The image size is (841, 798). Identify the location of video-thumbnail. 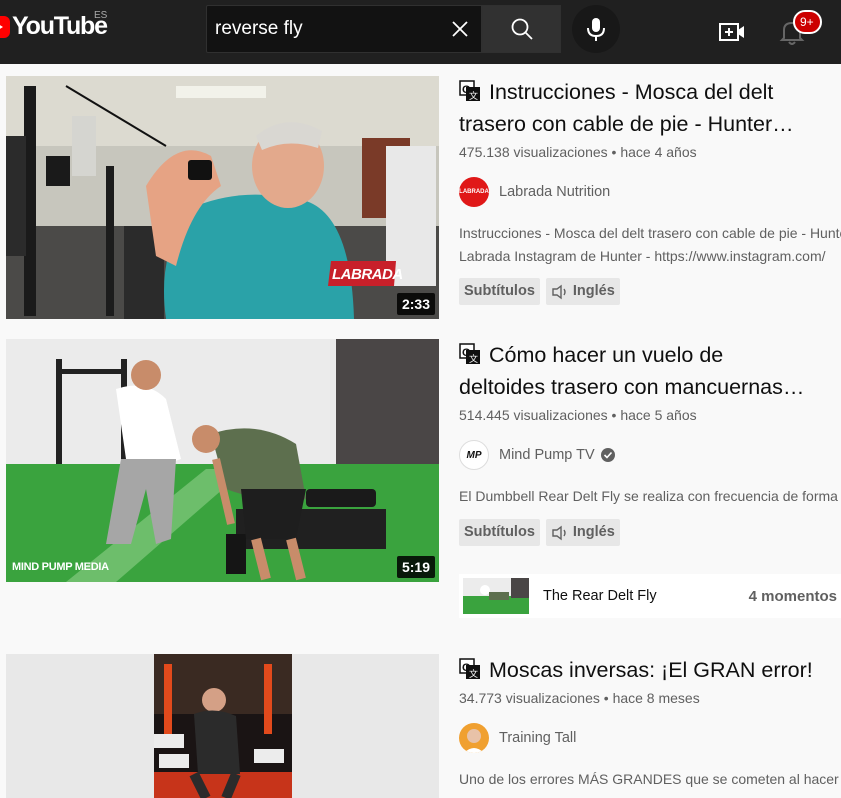
(222, 726).